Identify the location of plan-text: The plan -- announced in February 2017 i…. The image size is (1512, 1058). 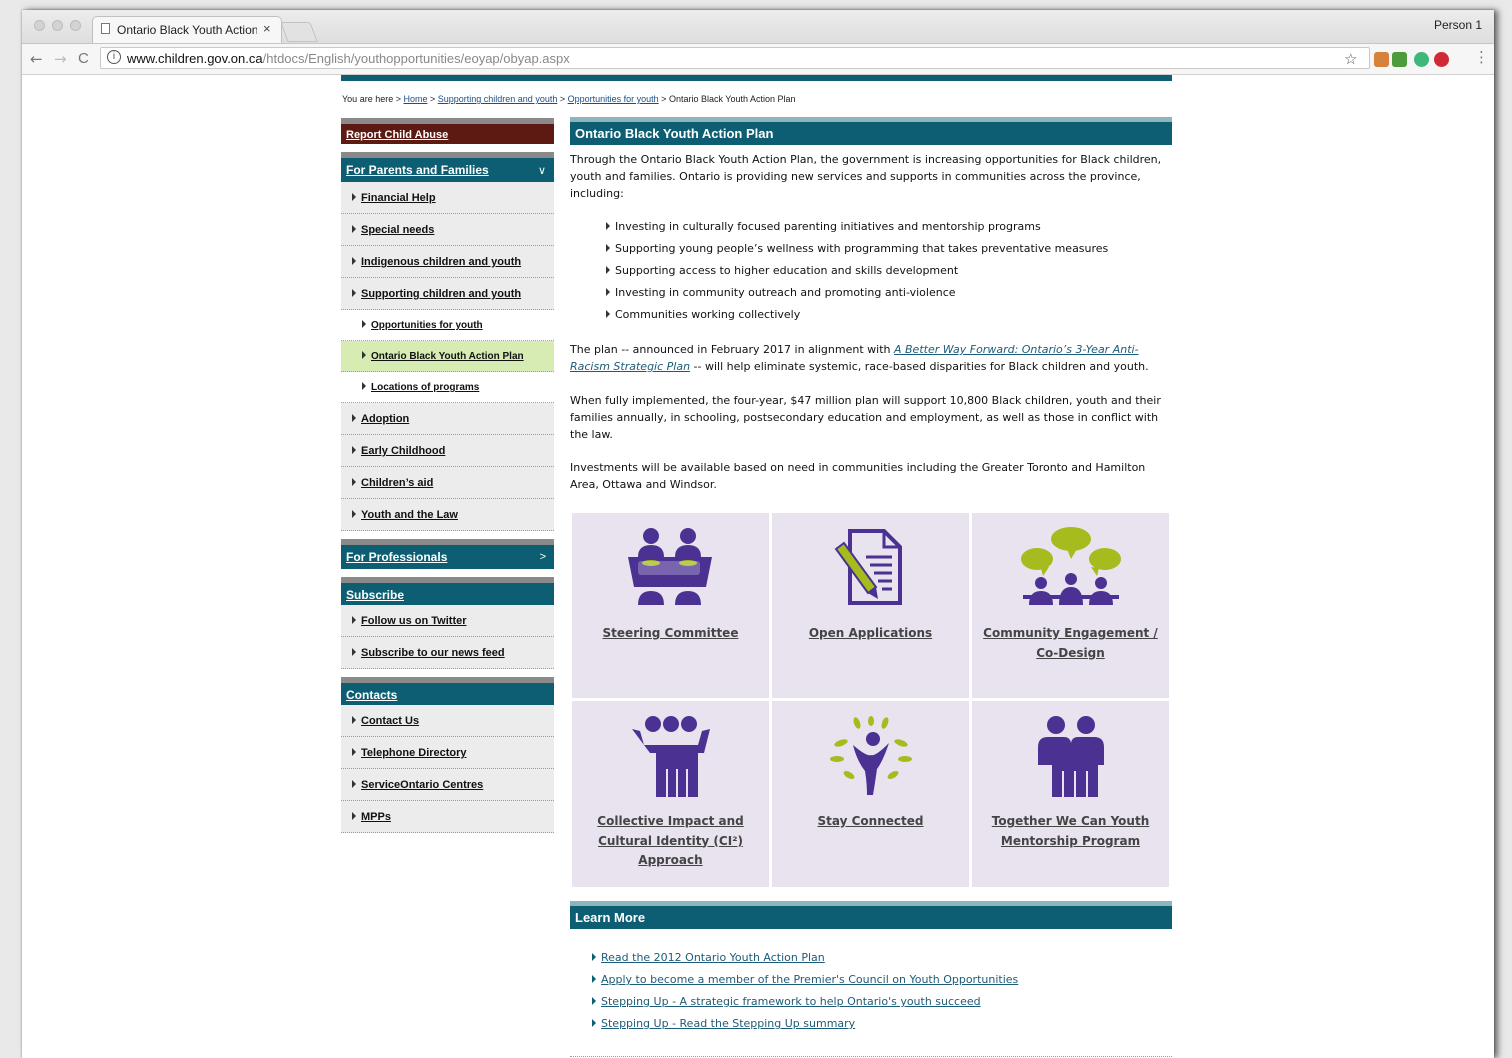
(732, 349).